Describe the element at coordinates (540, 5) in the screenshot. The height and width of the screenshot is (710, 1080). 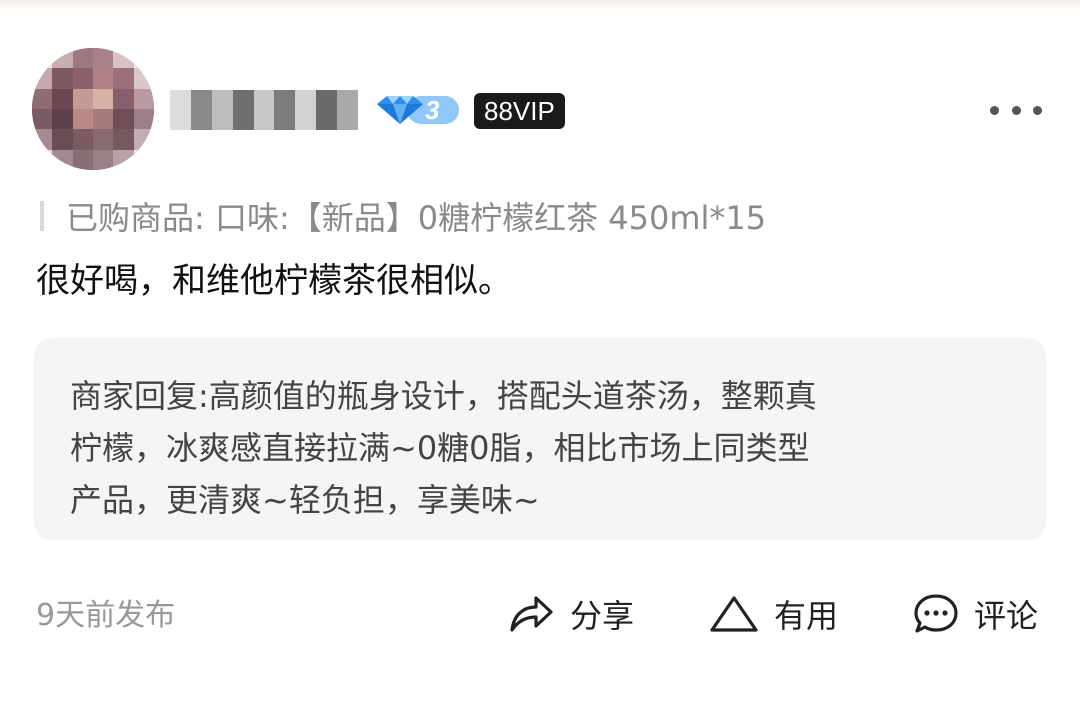
I see `top-strip` at that location.